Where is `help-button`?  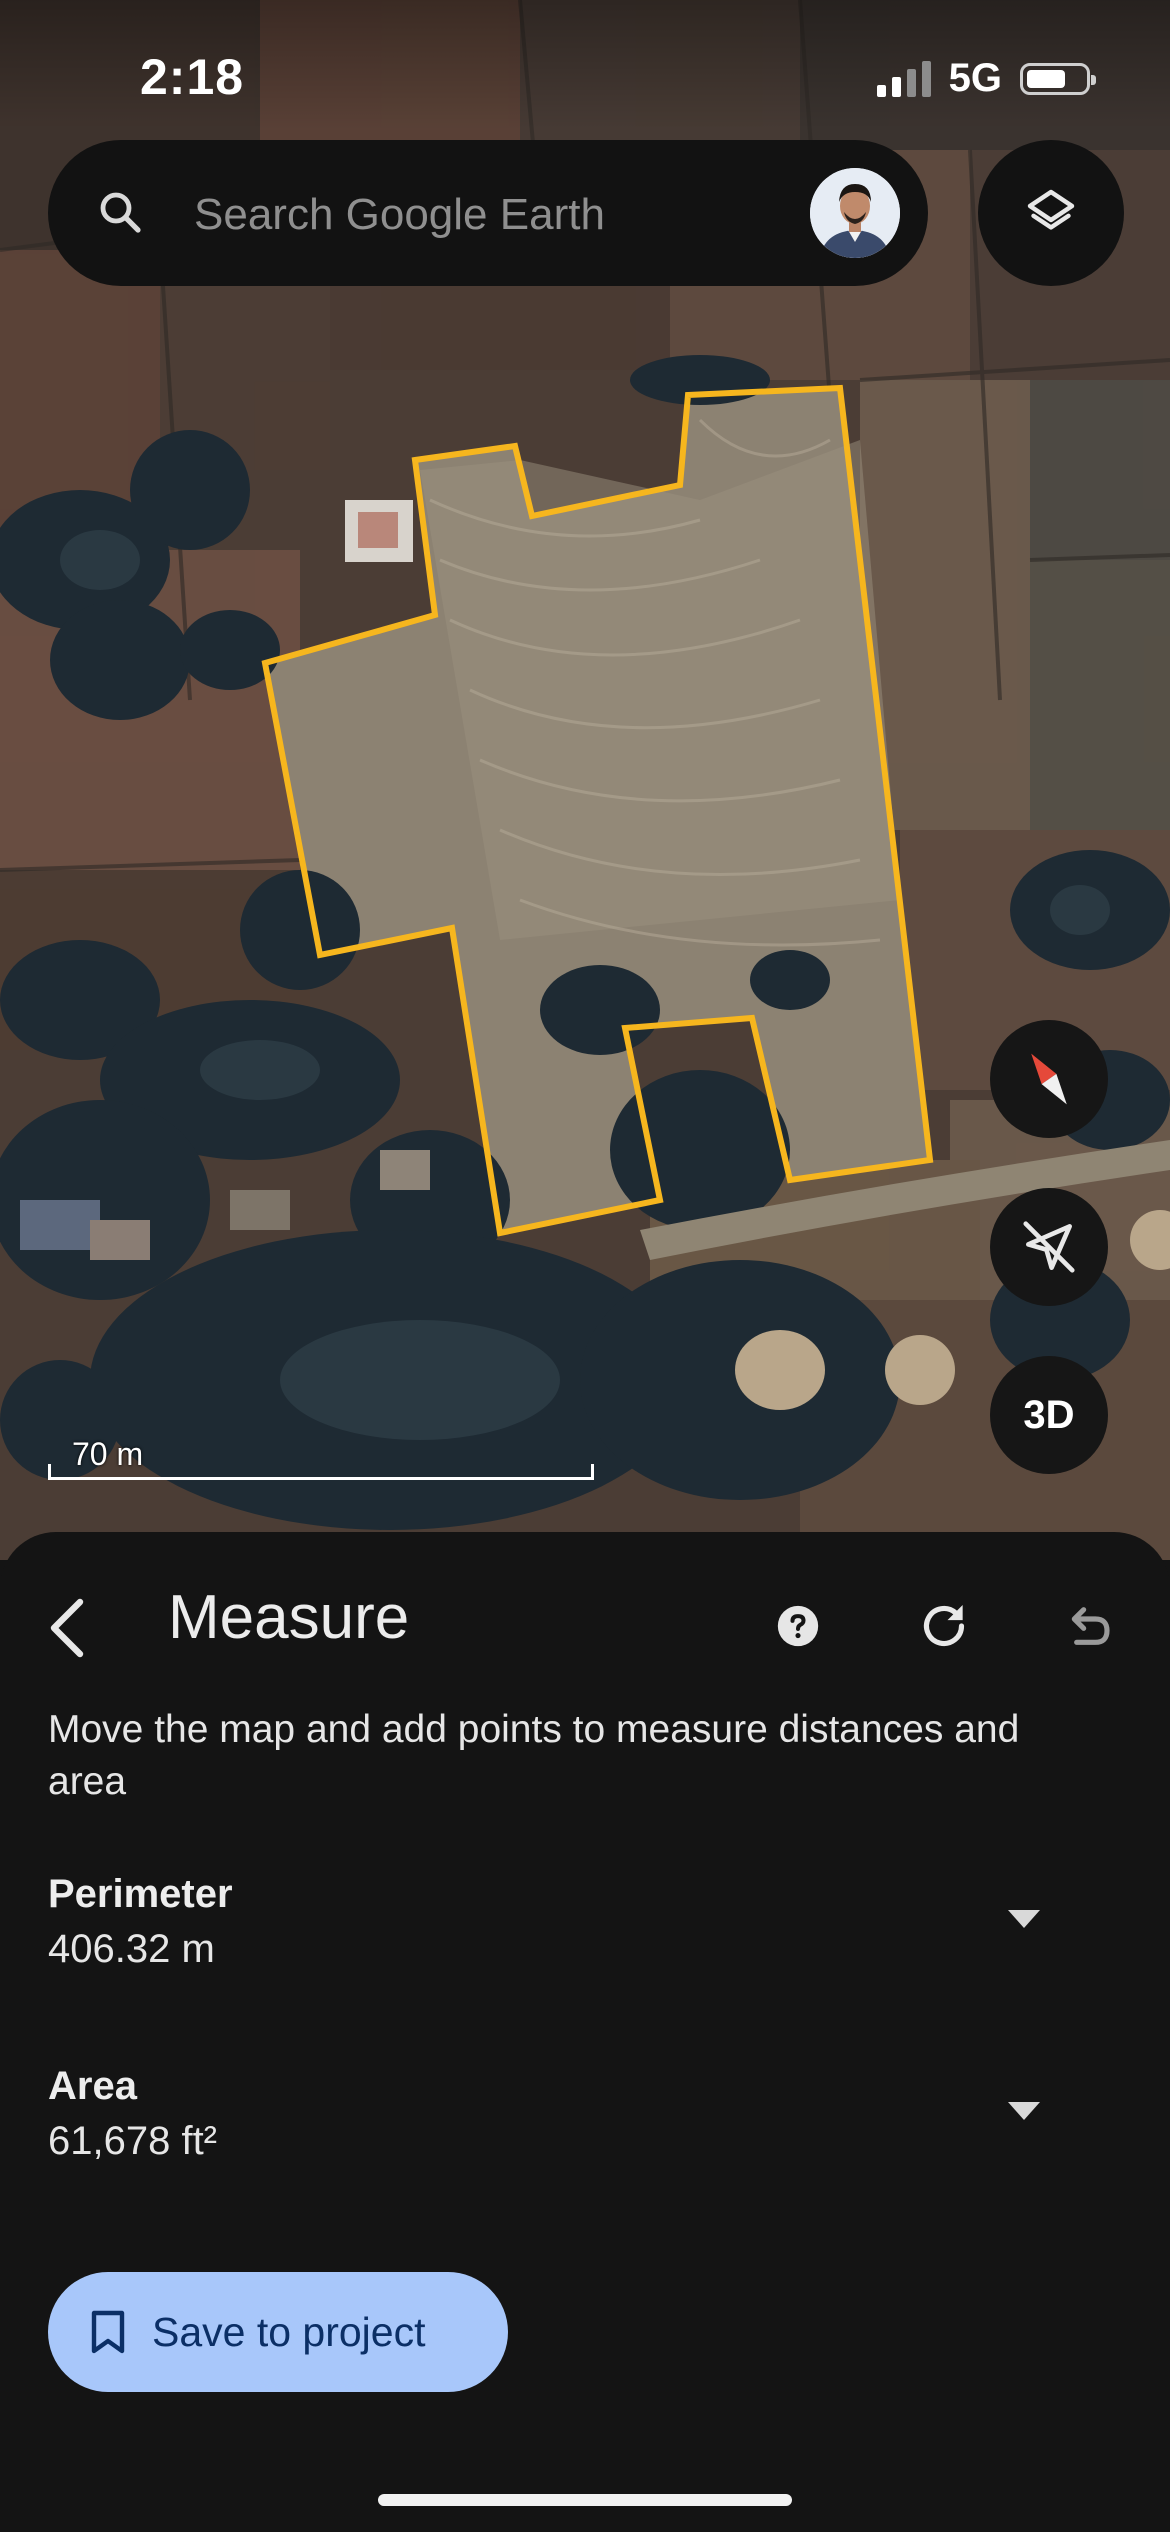 help-button is located at coordinates (798, 1626).